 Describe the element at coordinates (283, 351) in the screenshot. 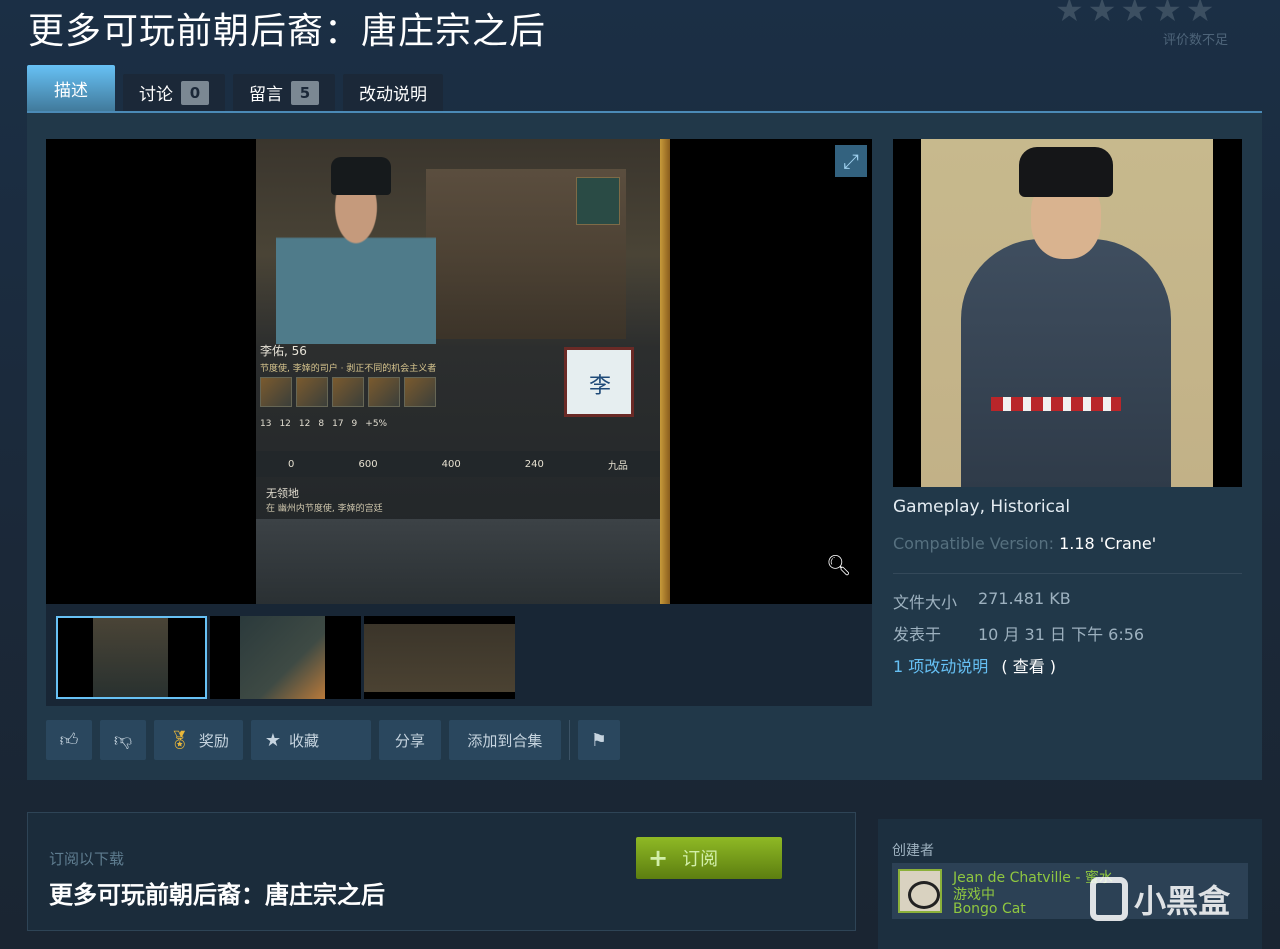

I see `character-name: 李佑, 56` at that location.